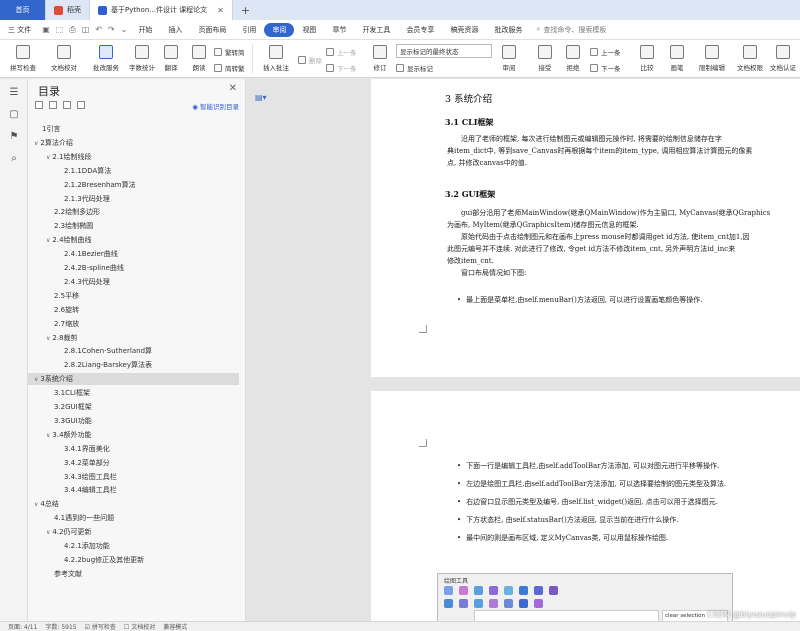 Image resolution: width=800 pixels, height=631 pixels. What do you see at coordinates (62, 338) in the screenshot?
I see `toc-item: ∨ 2.8裁剪` at bounding box center [62, 338].